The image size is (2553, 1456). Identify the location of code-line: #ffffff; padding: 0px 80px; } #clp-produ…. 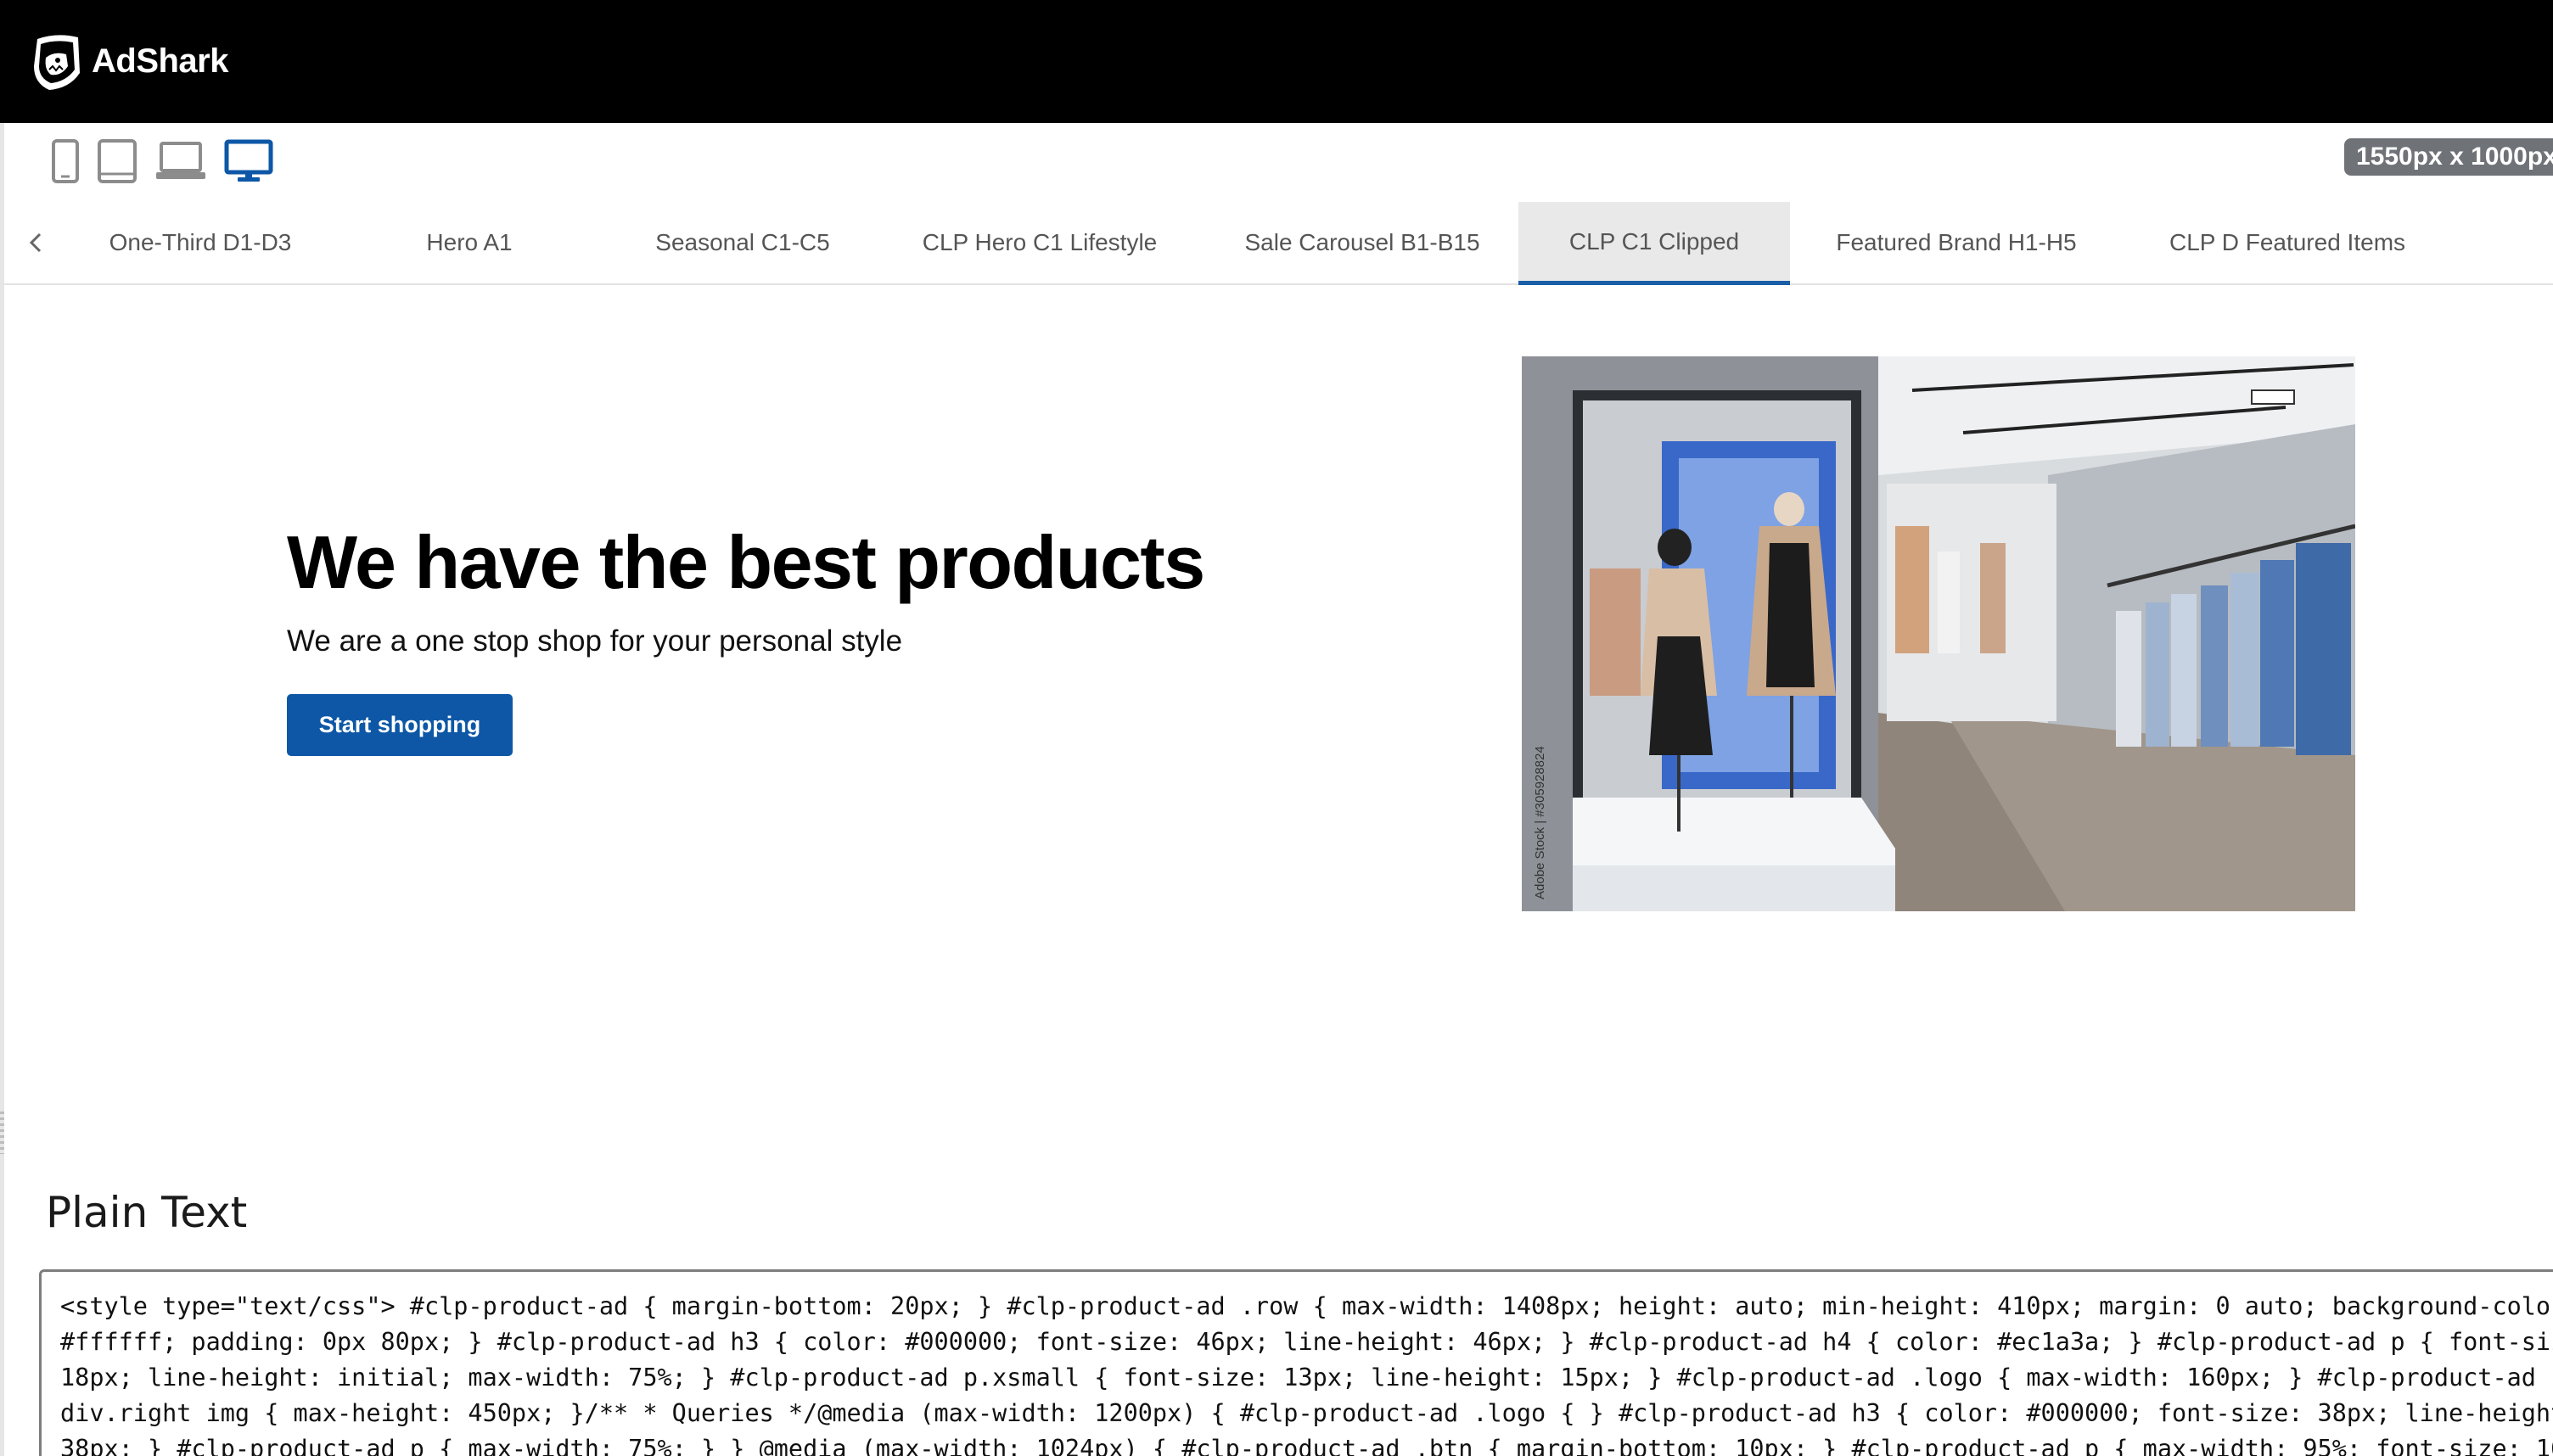
(1306, 1342).